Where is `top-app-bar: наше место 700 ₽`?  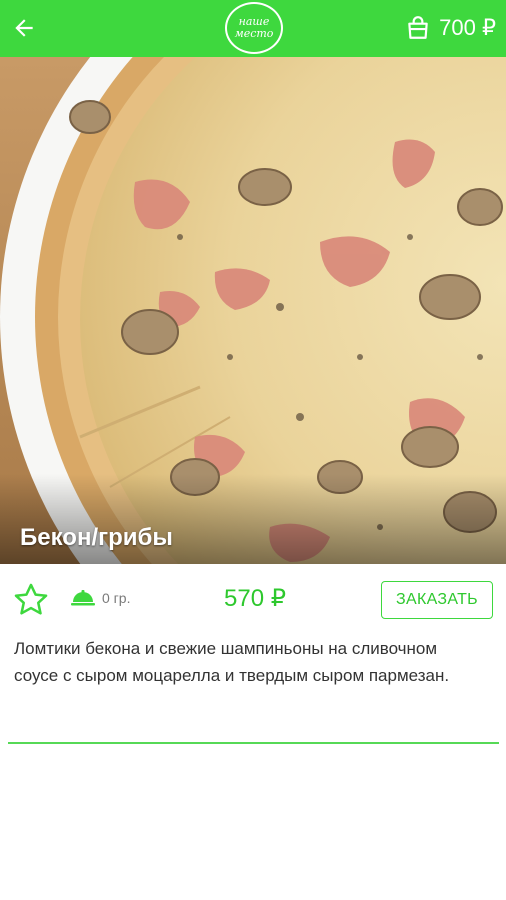 top-app-bar: наше место 700 ₽ is located at coordinates (253, 28).